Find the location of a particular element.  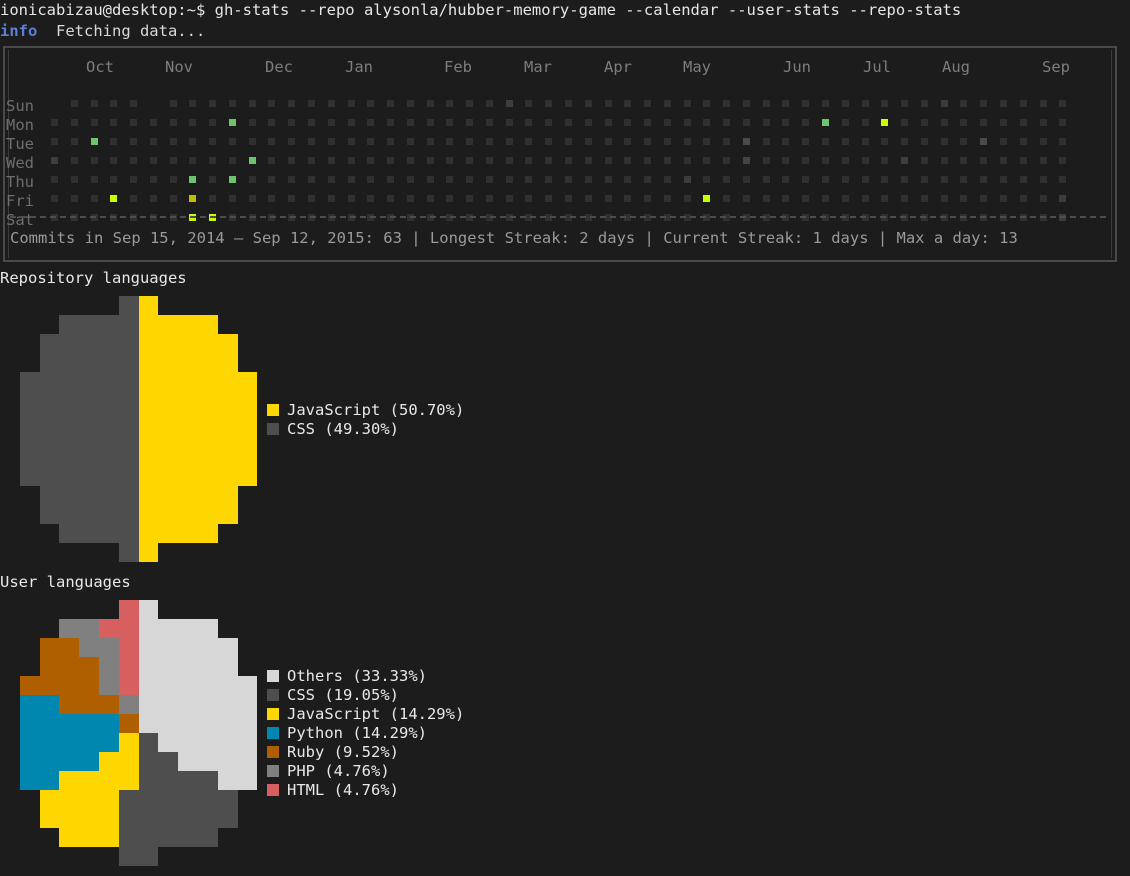

calendar-month-label: Nov is located at coordinates (179, 67).